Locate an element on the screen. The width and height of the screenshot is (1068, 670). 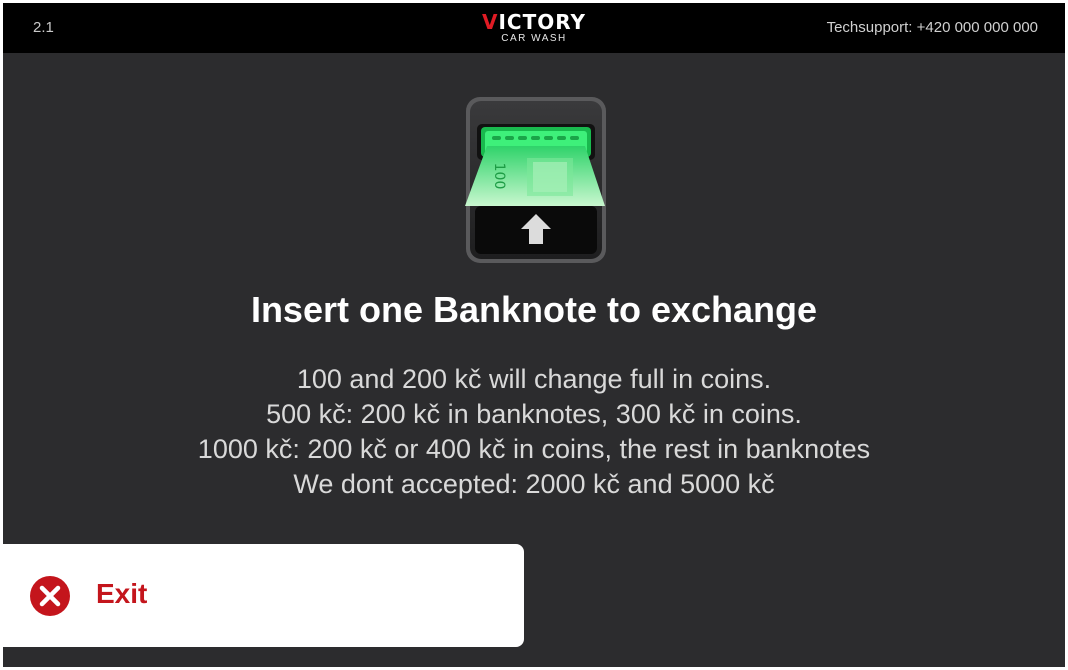
banknote-insert-icon: 100 is located at coordinates (535, 180).